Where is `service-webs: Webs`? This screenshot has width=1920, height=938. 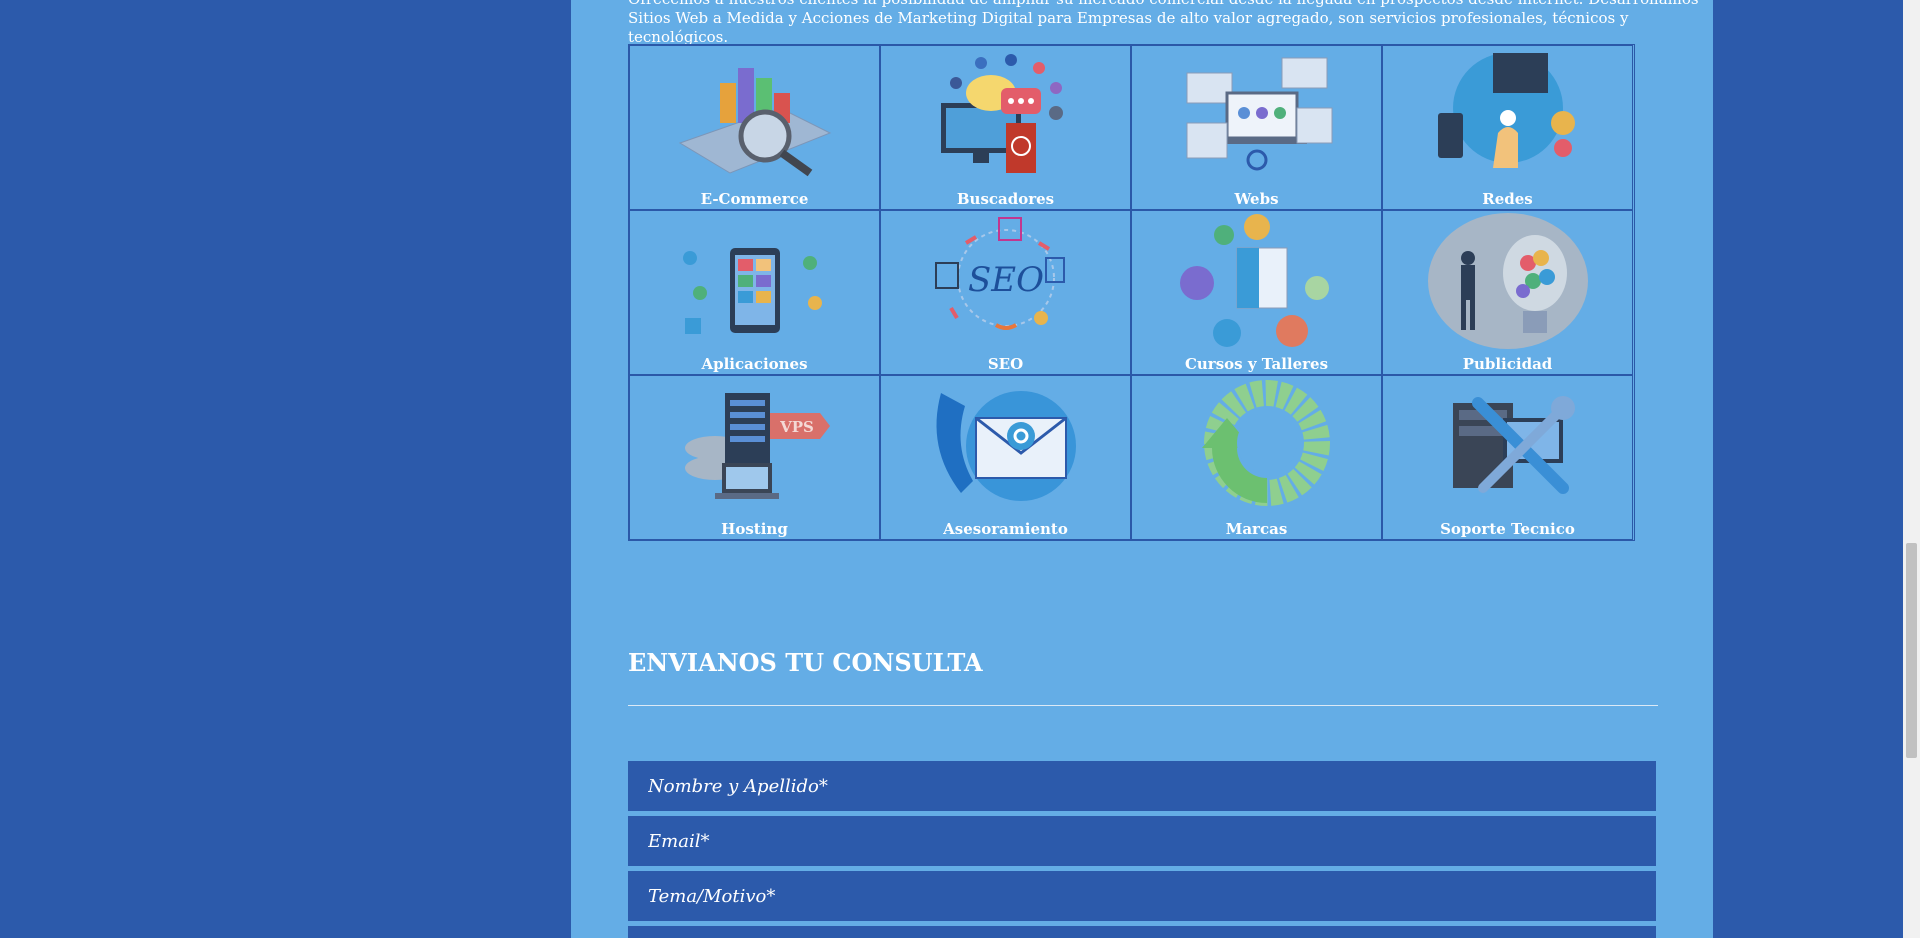
service-webs: Webs is located at coordinates (1256, 127).